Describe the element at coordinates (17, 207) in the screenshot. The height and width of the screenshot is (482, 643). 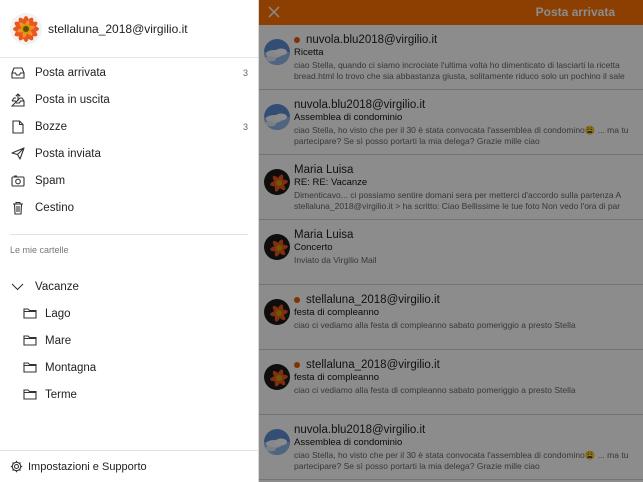
I see `trash-icon` at that location.